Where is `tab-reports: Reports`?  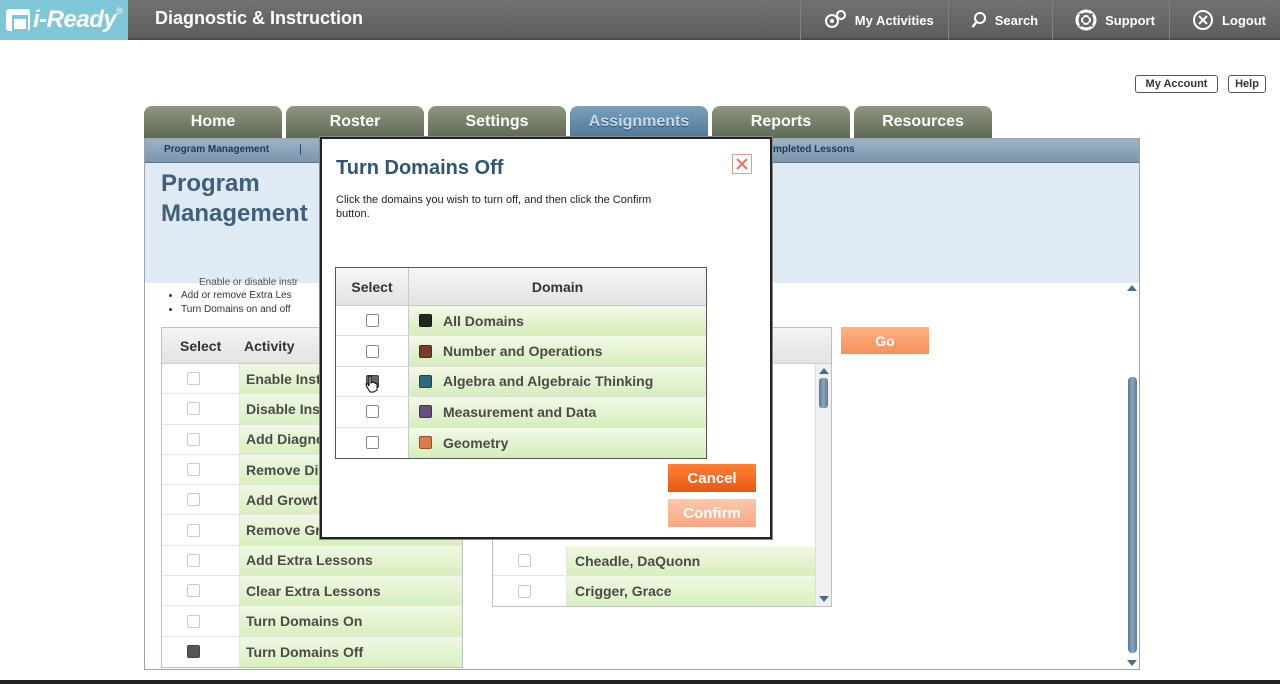
tab-reports: Reports is located at coordinates (781, 122).